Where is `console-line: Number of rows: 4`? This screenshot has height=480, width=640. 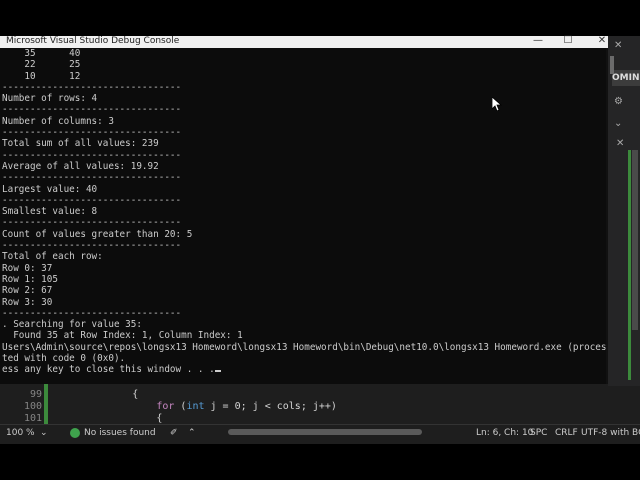
console-line: Number of rows: 4 is located at coordinates (50, 99).